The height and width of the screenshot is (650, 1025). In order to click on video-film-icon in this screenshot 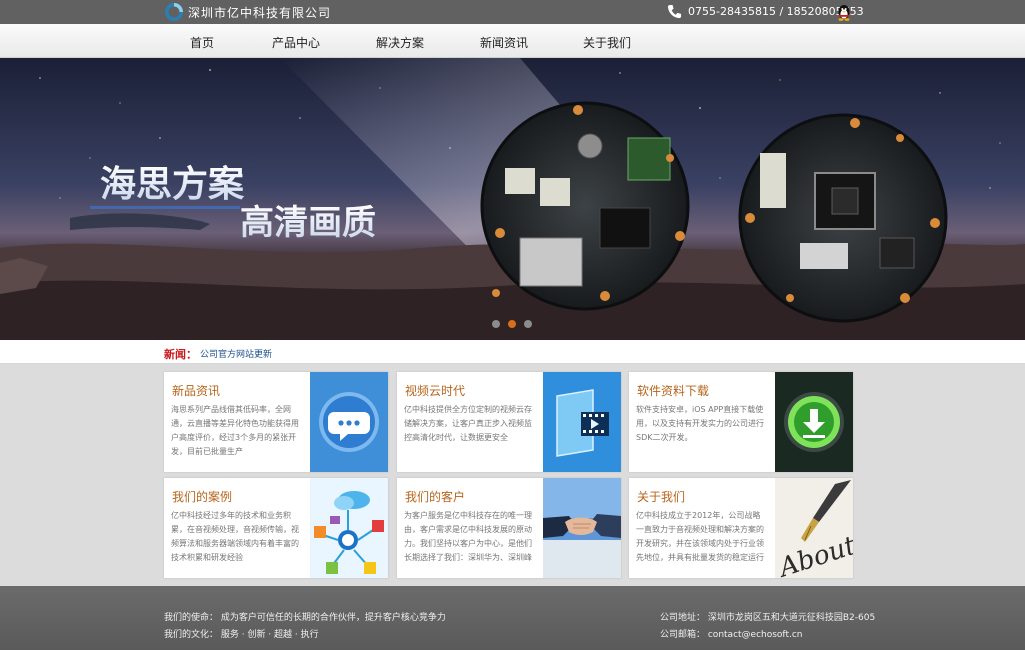, I will do `click(582, 422)`.